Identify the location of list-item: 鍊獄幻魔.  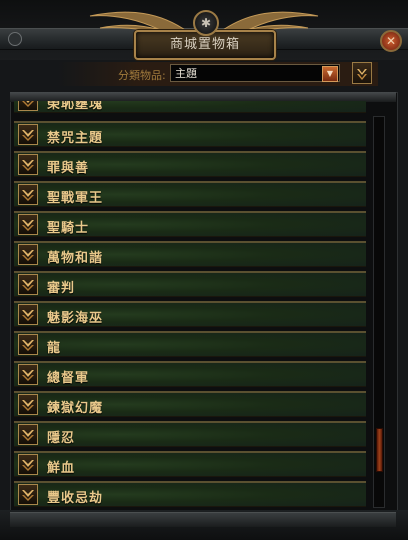
(190, 404).